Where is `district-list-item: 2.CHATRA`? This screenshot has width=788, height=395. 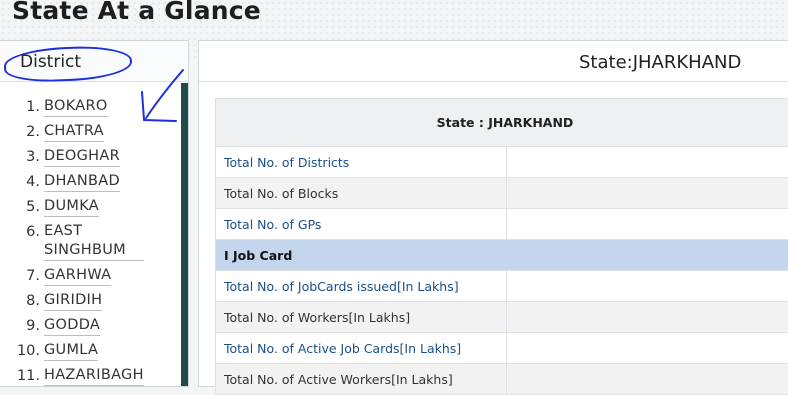 district-list-item: 2.CHATRA is located at coordinates (90, 132).